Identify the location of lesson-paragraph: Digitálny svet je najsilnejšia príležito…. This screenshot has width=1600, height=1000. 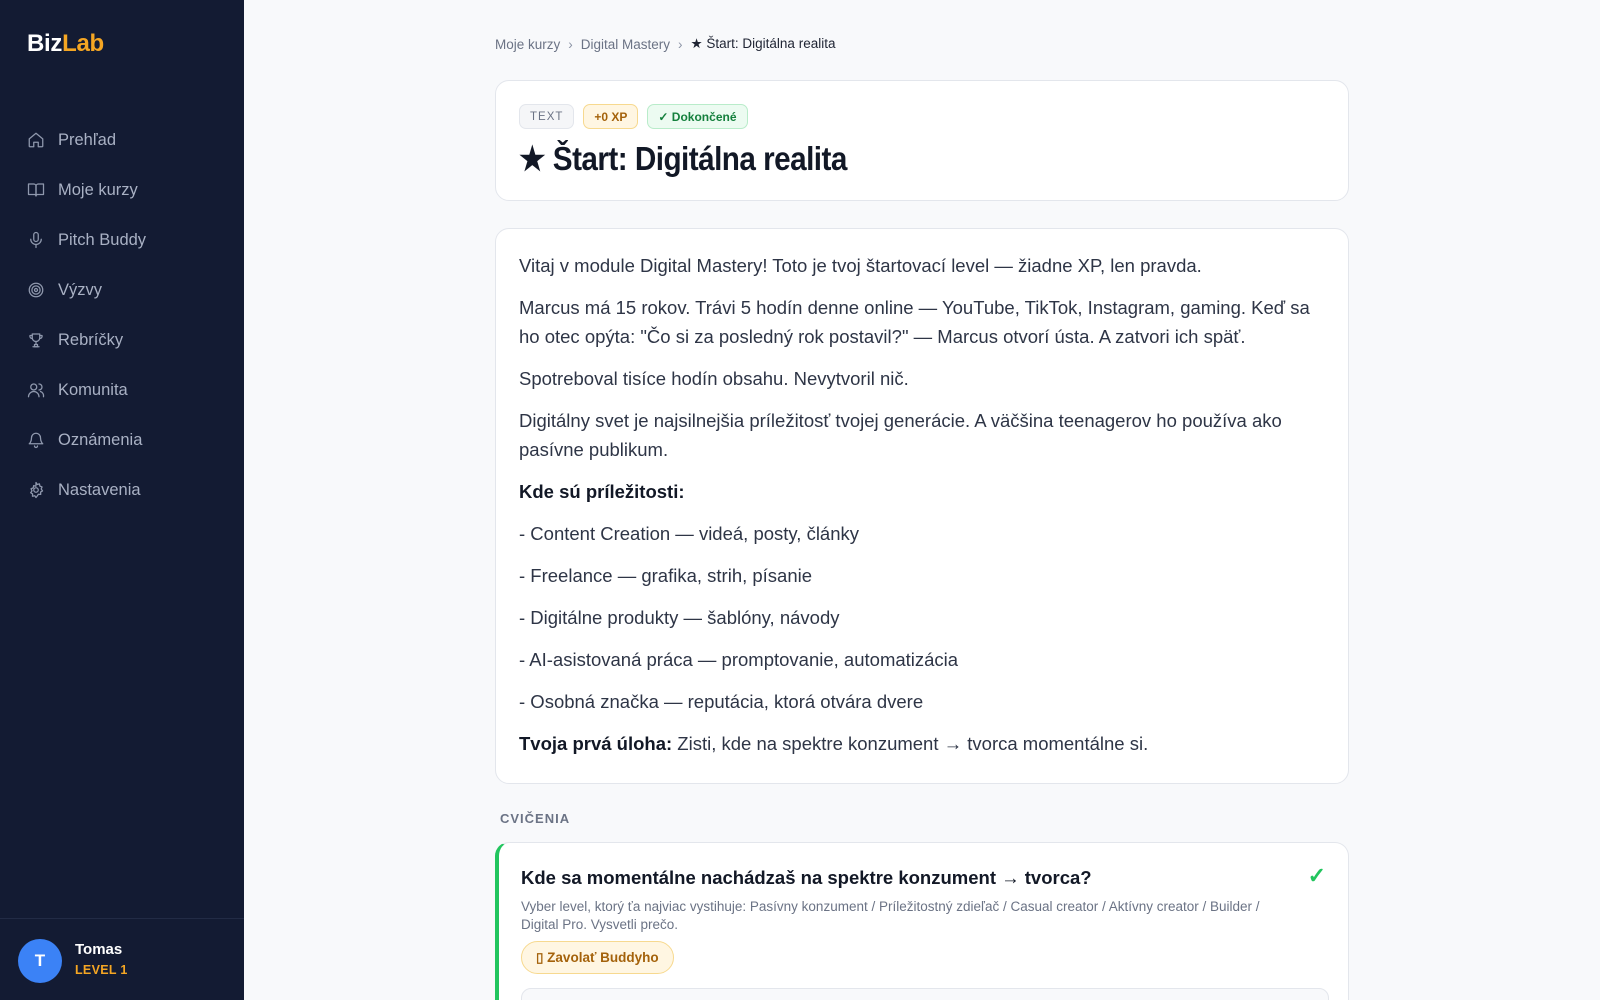
(900, 435).